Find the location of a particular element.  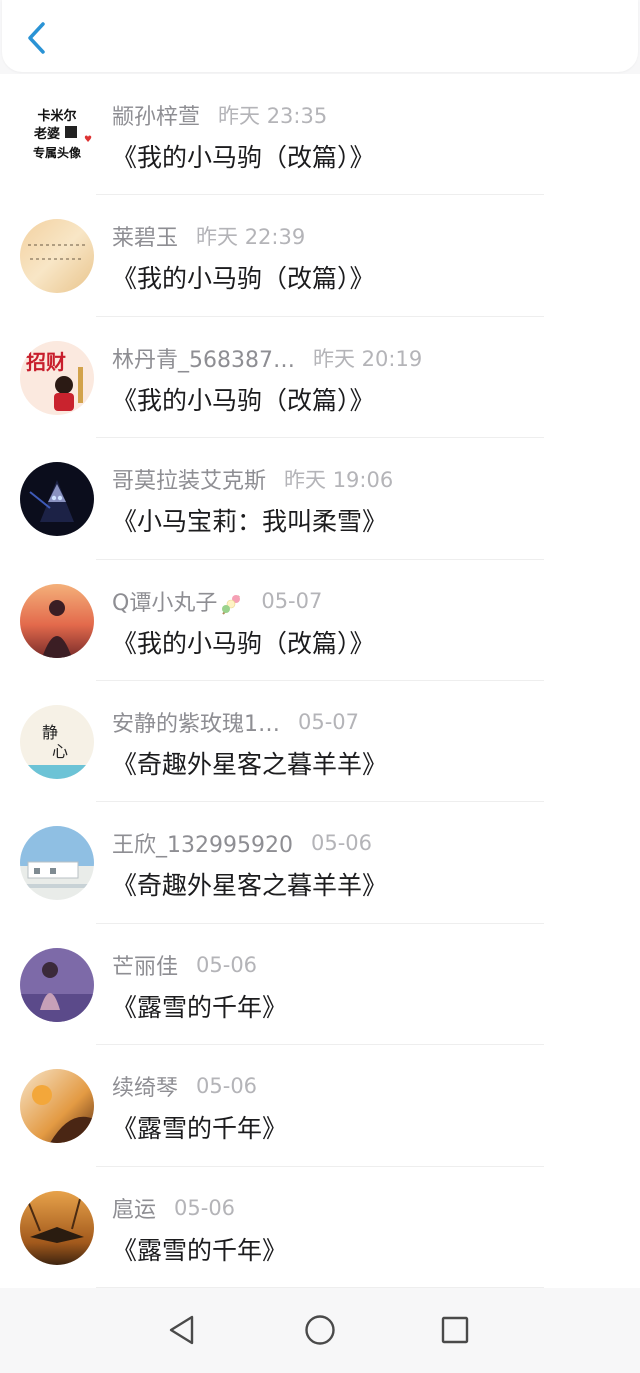

list-item: 哥莫拉装艾克斯 昨天 19:06 《小马宝莉：我叫柔雪》 is located at coordinates (320, 499).